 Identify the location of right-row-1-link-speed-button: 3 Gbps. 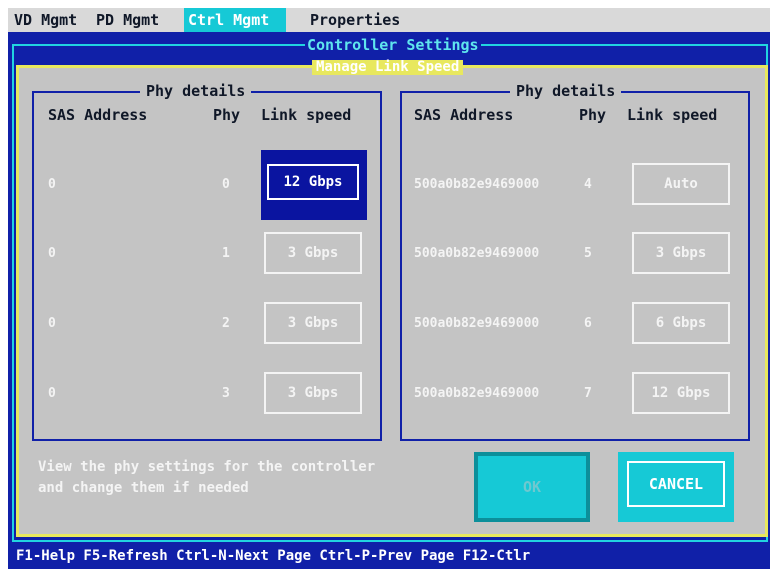
(681, 253).